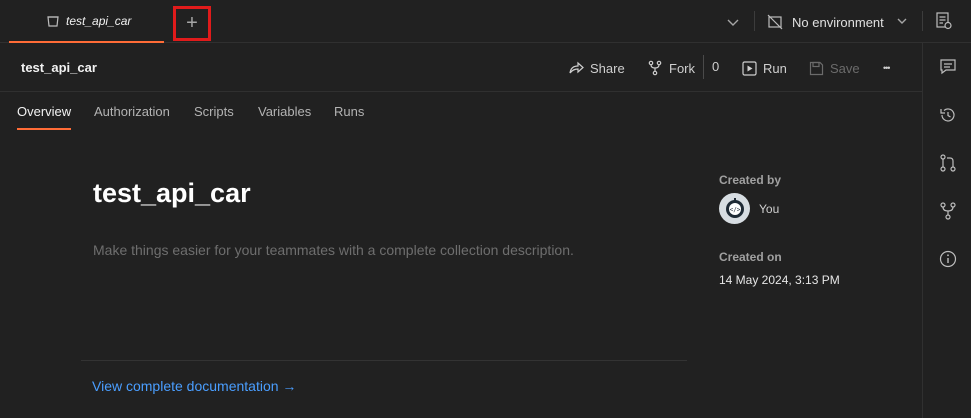 This screenshot has width=971, height=418. I want to click on tab-label: test_api_car, so click(99, 20).